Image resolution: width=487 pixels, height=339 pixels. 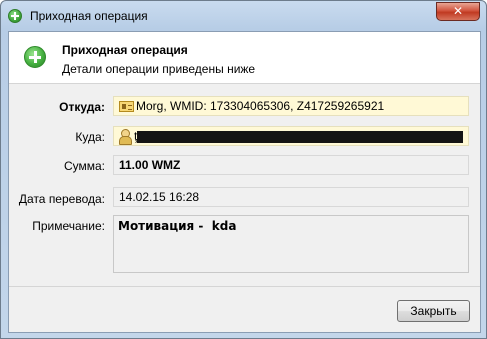 I want to click on from-label: Откуда:, so click(x=82, y=107).